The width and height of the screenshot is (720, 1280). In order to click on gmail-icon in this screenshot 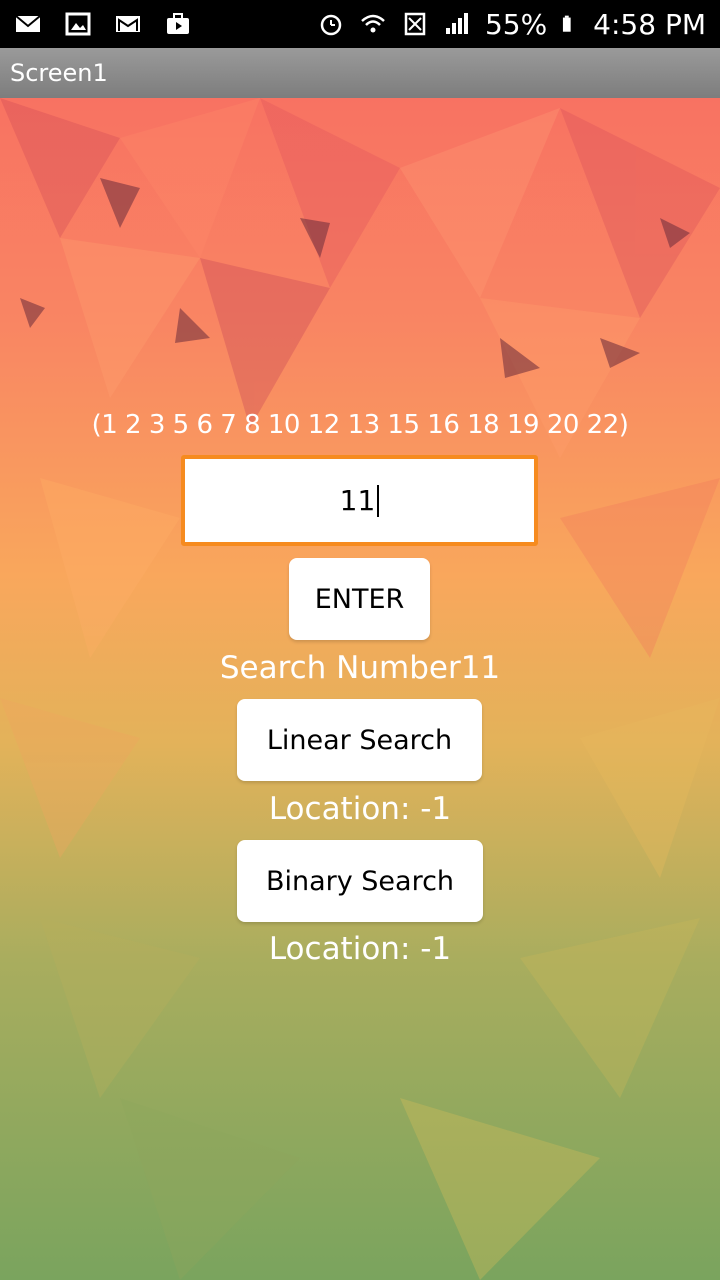, I will do `click(128, 24)`.